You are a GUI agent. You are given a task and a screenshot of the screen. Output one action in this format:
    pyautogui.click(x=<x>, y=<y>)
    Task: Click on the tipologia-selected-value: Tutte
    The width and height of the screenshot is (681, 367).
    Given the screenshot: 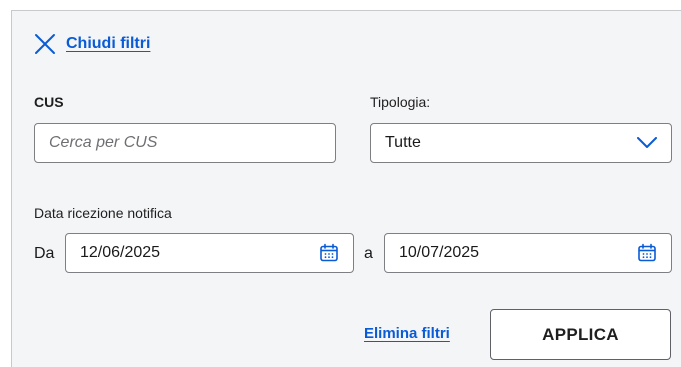 What is the action you would take?
    pyautogui.click(x=403, y=142)
    